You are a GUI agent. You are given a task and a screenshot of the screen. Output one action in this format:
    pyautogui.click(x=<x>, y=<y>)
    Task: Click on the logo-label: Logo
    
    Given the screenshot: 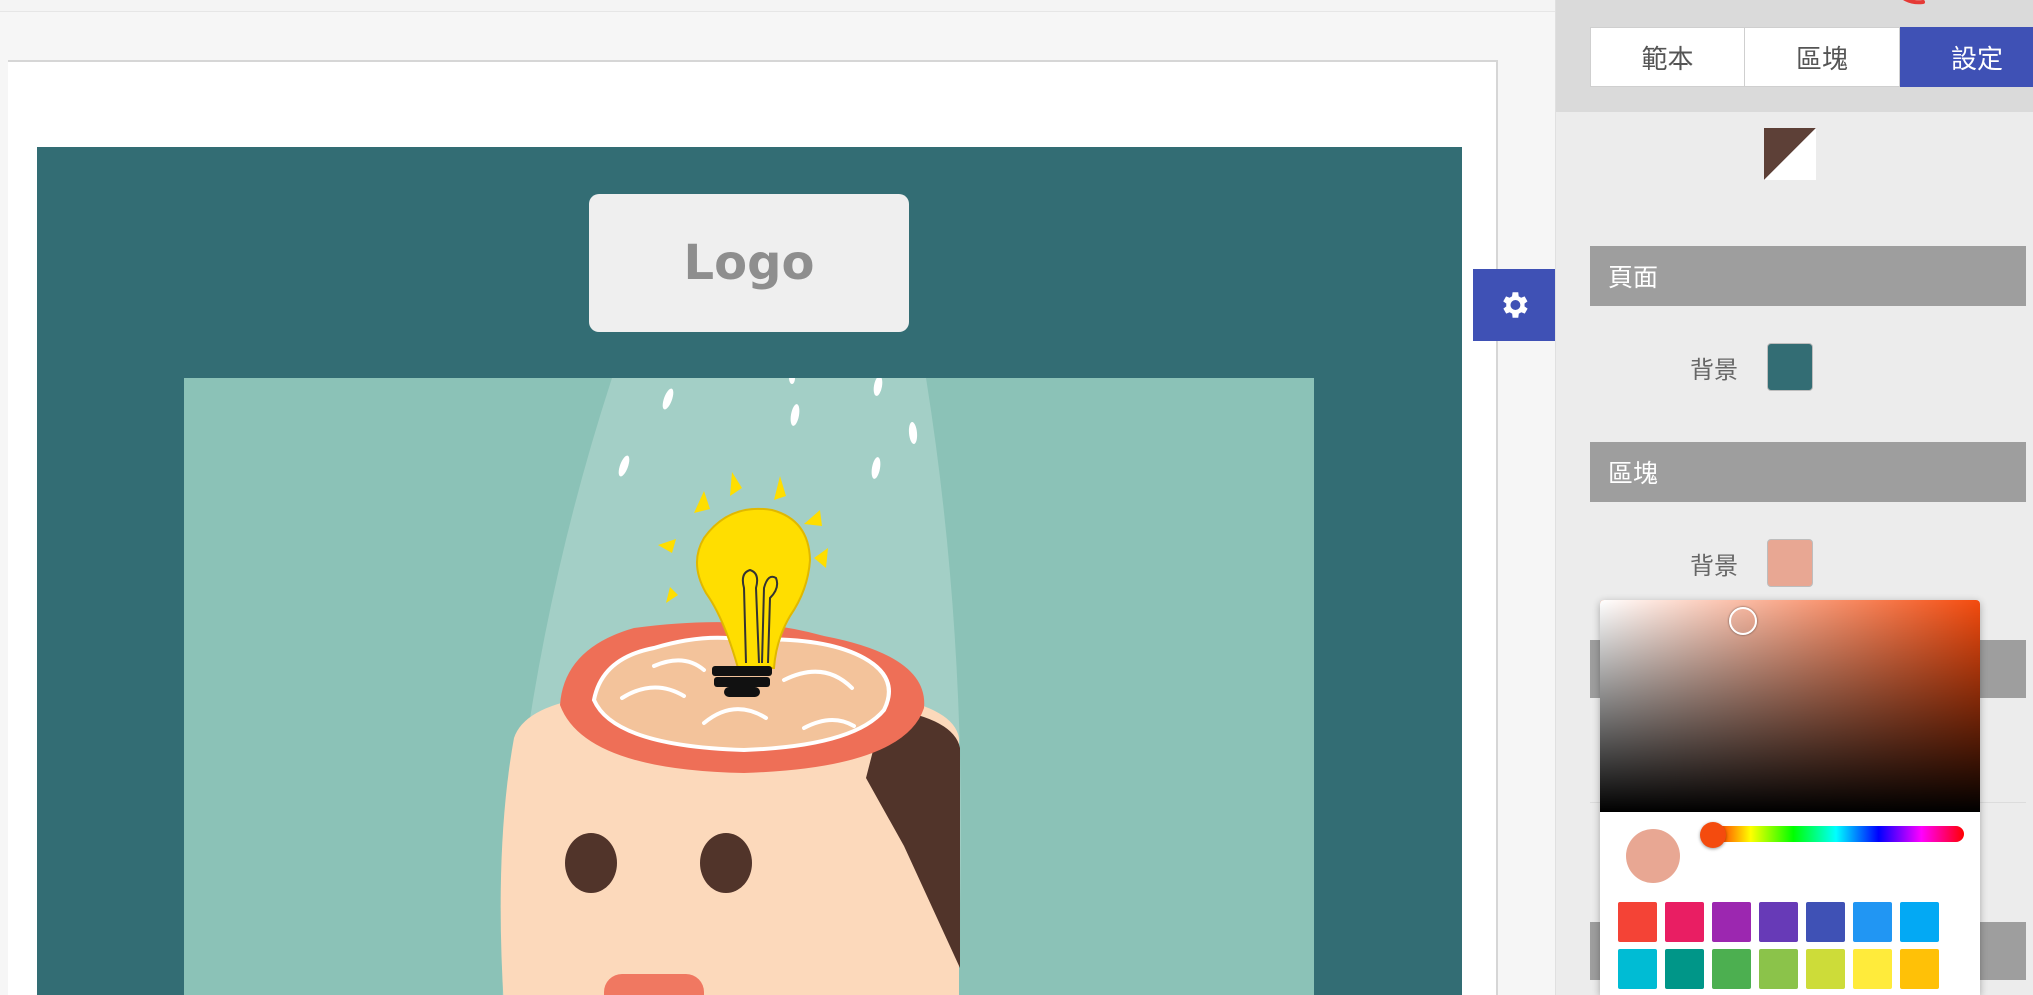 What is the action you would take?
    pyautogui.click(x=749, y=263)
    